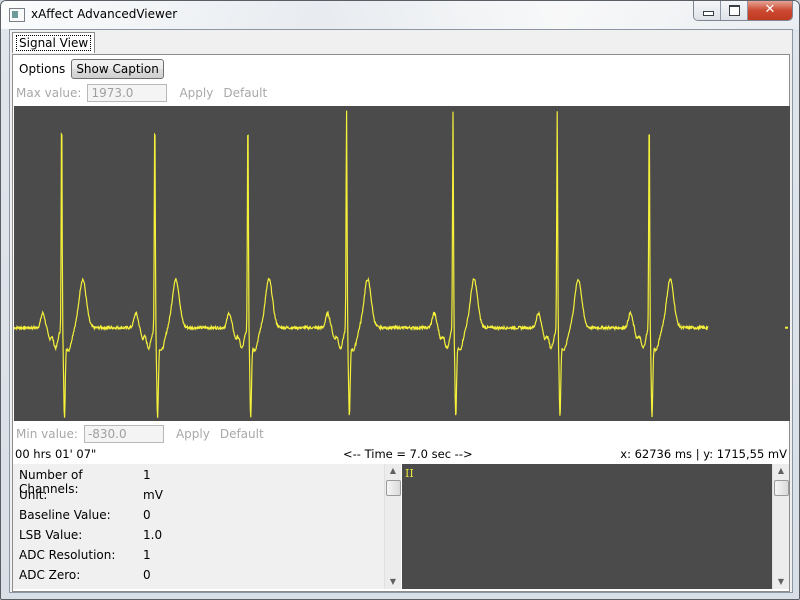 The width and height of the screenshot is (800, 600). What do you see at coordinates (85, 482) in the screenshot?
I see `info-row: Number of Channels: 1` at bounding box center [85, 482].